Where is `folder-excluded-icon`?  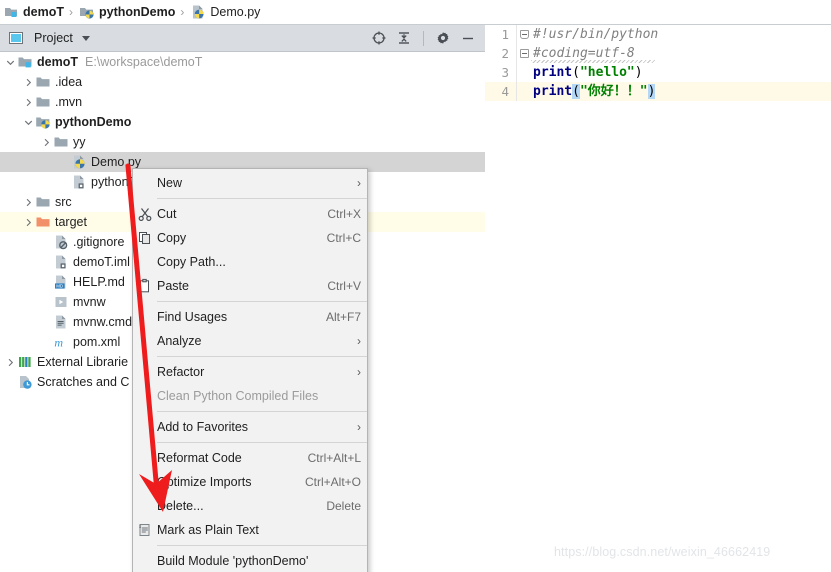
folder-excluded-icon is located at coordinates (43, 222).